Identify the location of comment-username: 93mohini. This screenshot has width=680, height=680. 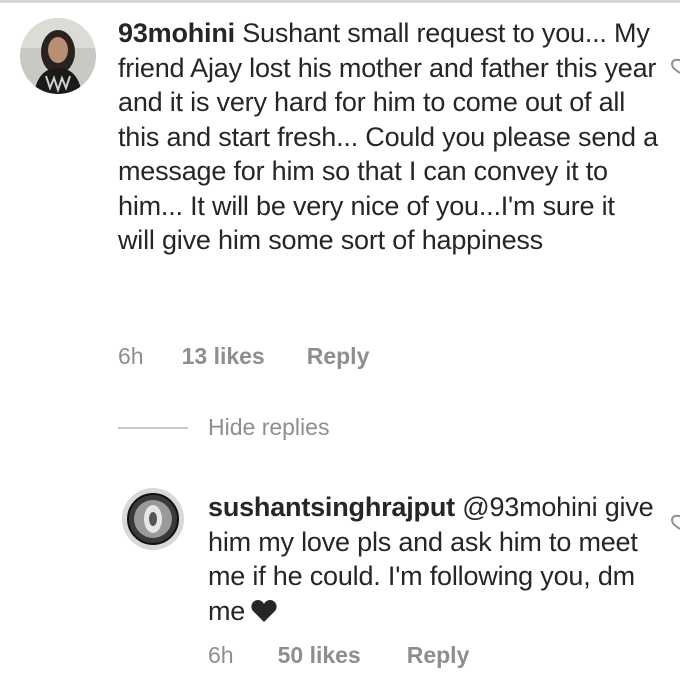
(176, 33).